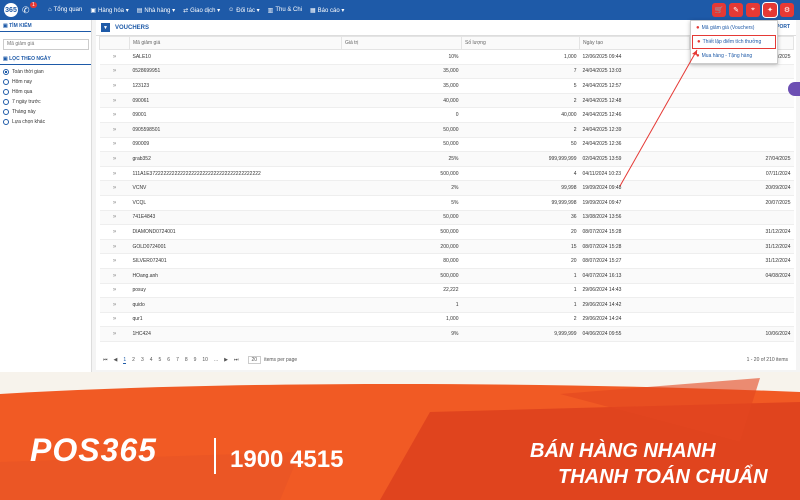 The height and width of the screenshot is (500, 800). What do you see at coordinates (236, 360) in the screenshot?
I see `last-page-button: ⏭` at bounding box center [236, 360].